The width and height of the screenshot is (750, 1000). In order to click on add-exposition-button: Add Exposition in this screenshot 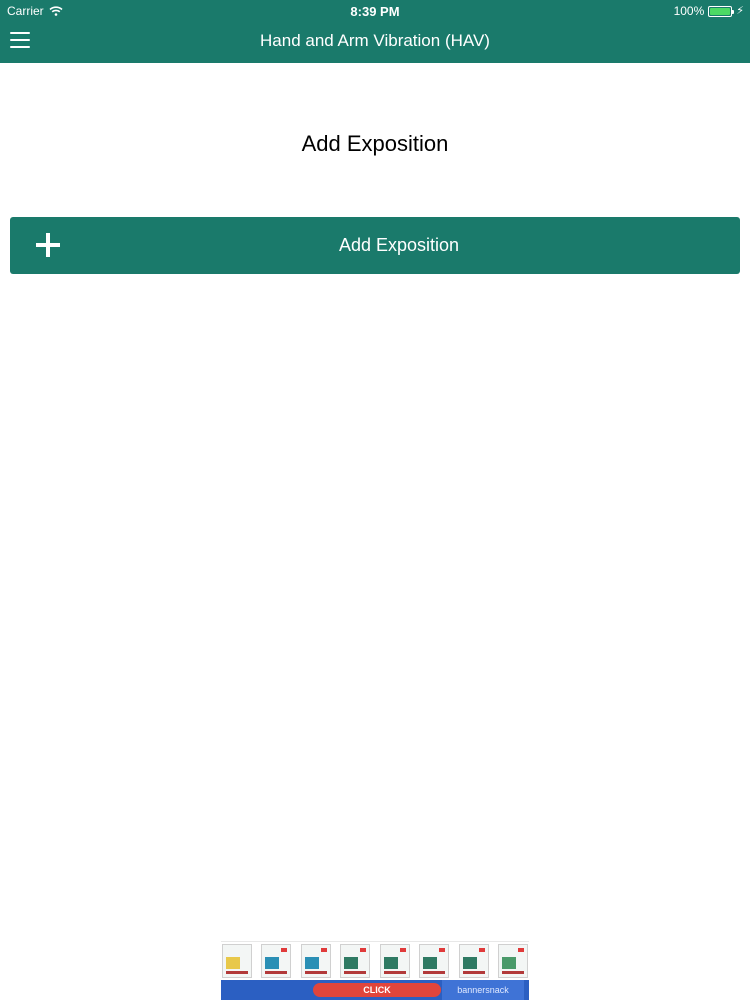, I will do `click(375, 245)`.